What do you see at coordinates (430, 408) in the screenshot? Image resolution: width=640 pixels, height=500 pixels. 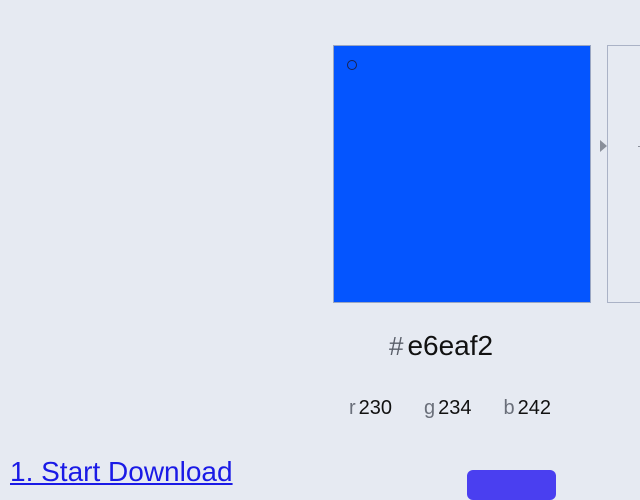 I see `green-label: g` at bounding box center [430, 408].